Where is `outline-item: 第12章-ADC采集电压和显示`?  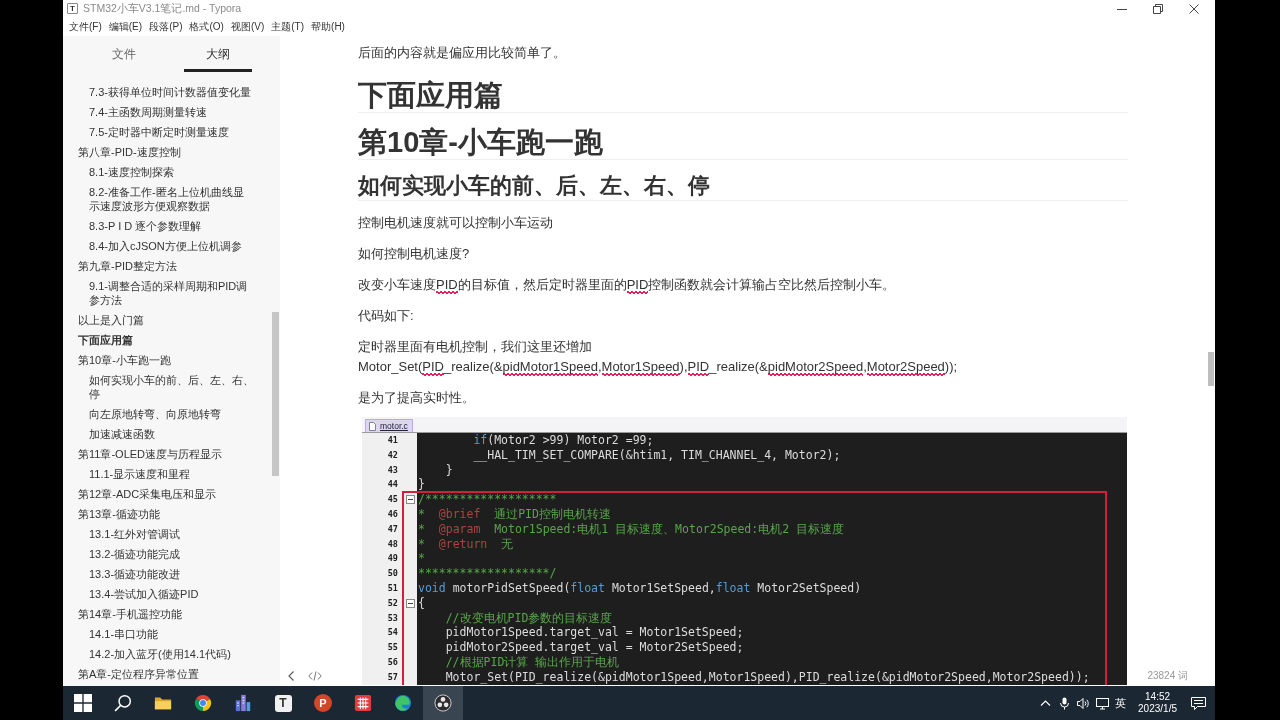
outline-item: 第12章-ADC采集电压和显示 is located at coordinates (166, 494).